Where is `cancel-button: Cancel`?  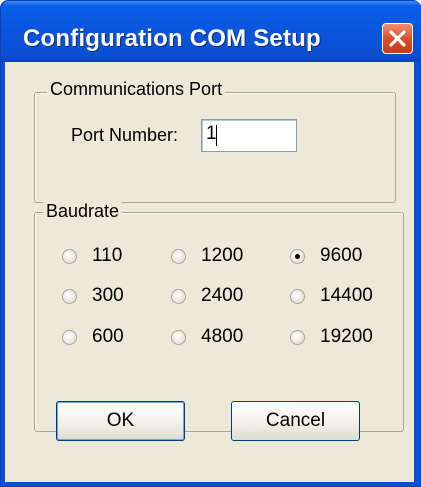
cancel-button: Cancel is located at coordinates (295, 421).